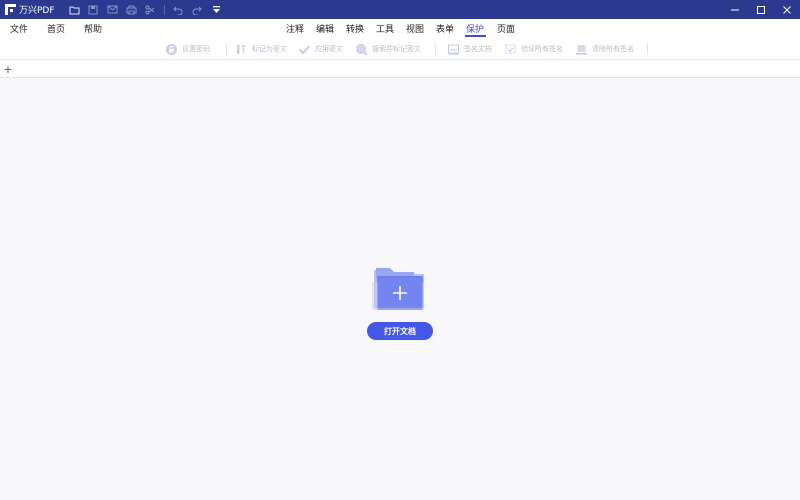 This screenshot has height=500, width=800. Describe the element at coordinates (453, 49) in the screenshot. I see `sign-document-icon` at that location.